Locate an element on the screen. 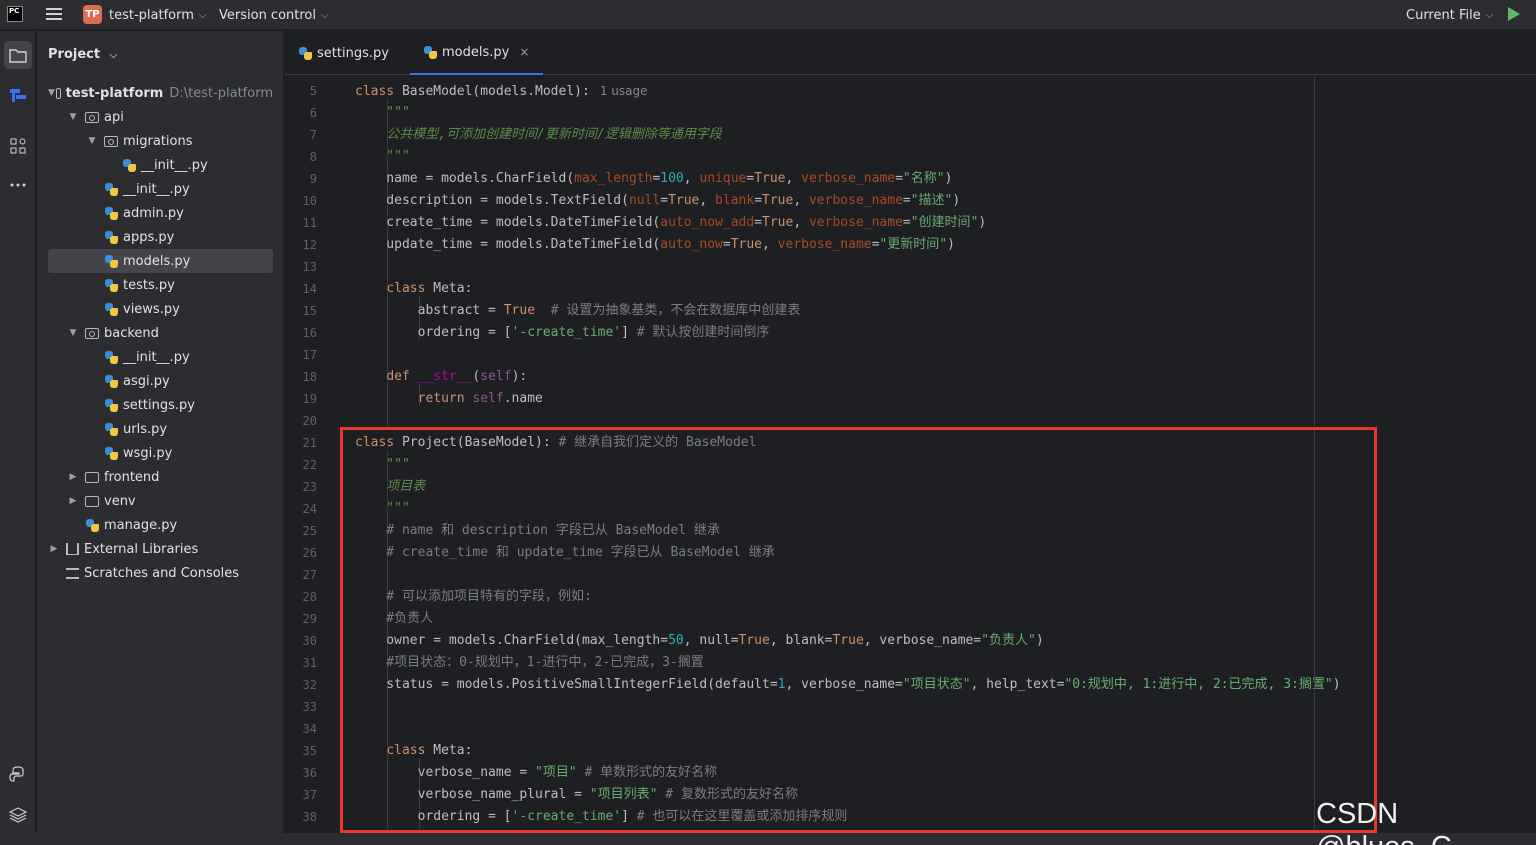 This screenshot has height=845, width=1536. code-line: 14 class Meta: is located at coordinates (910, 289).